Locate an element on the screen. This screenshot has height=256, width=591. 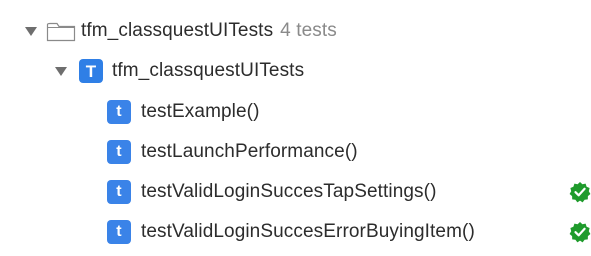
test-label: testValidLoginSuccesTapSettings() is located at coordinates (289, 191).